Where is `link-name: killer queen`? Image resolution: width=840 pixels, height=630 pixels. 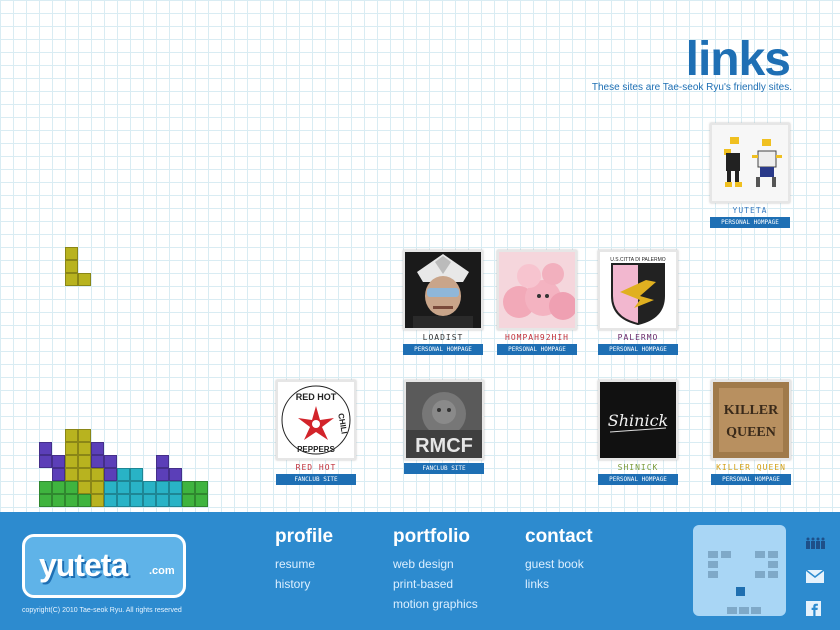
link-name: killer queen is located at coordinates (751, 467).